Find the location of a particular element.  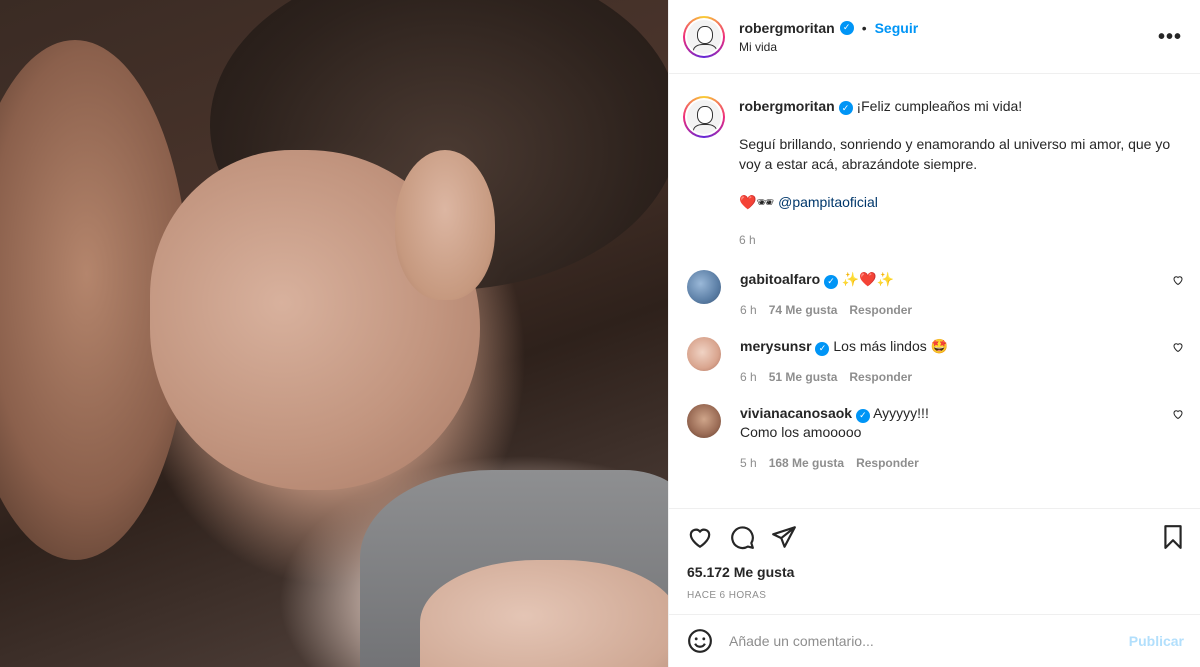

comment-input is located at coordinates (929, 641).